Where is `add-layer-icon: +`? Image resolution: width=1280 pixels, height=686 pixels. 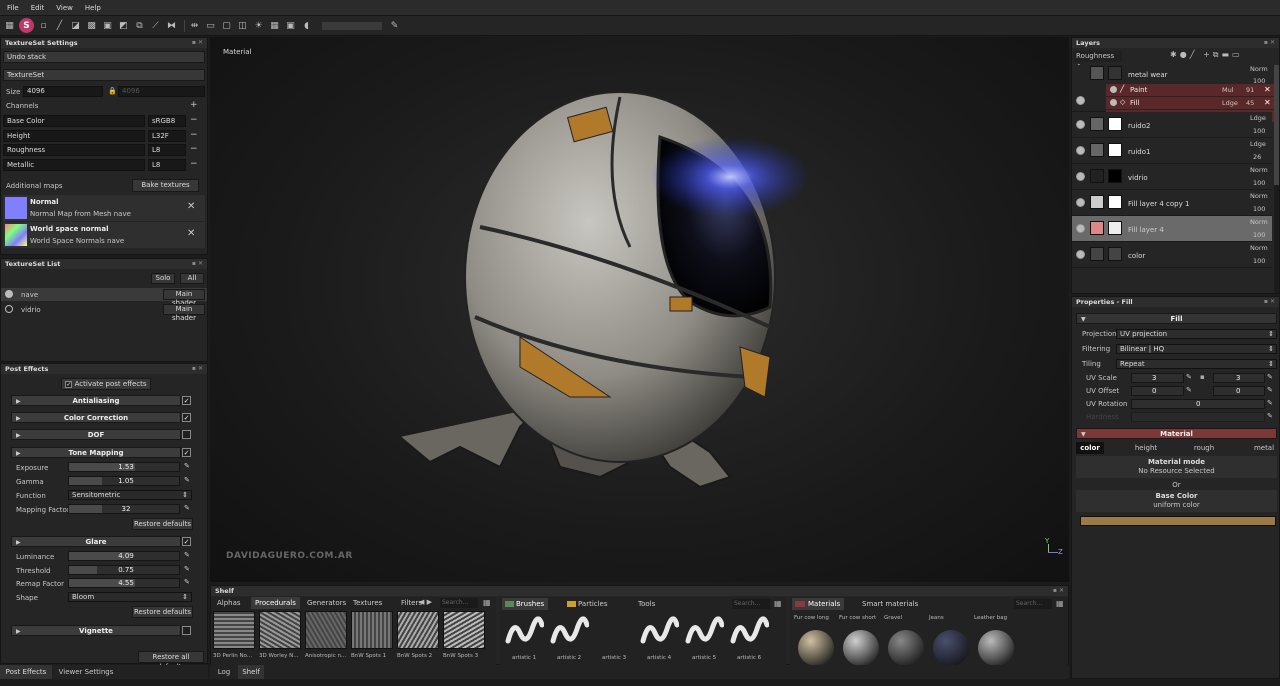
add-layer-icon: + is located at coordinates (1208, 54).